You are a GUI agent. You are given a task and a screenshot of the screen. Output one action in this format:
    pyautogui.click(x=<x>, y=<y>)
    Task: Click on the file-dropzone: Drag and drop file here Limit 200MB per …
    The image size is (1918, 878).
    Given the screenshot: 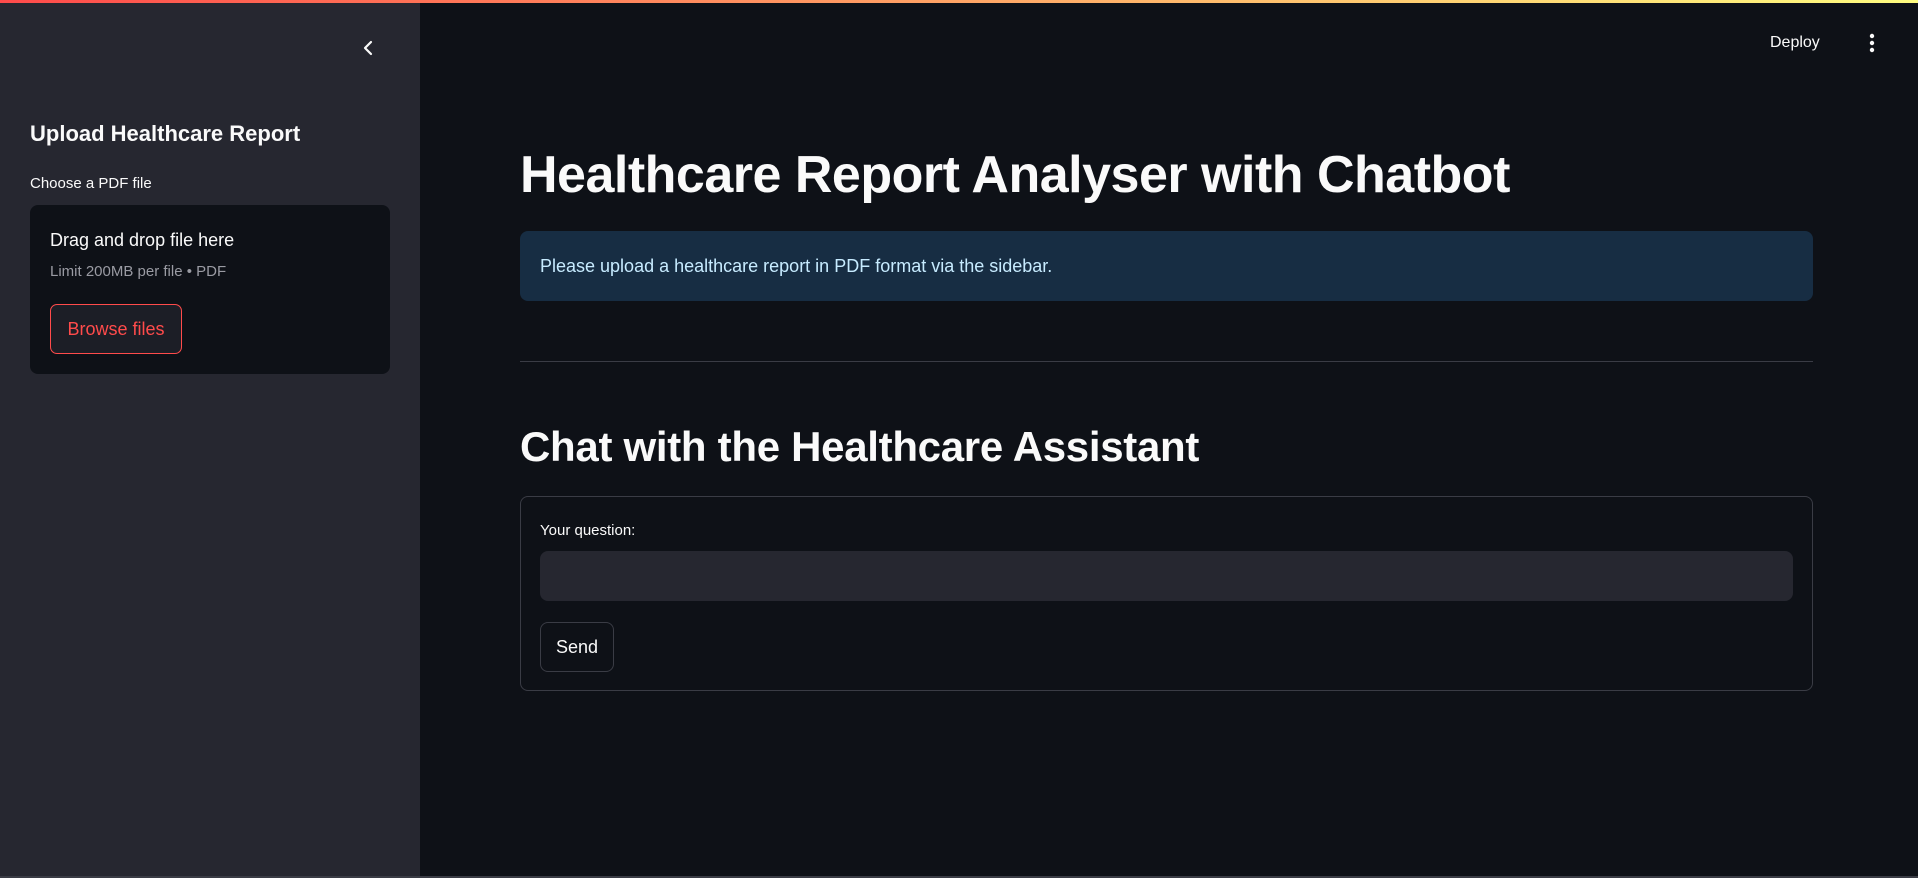 What is the action you would take?
    pyautogui.click(x=210, y=289)
    